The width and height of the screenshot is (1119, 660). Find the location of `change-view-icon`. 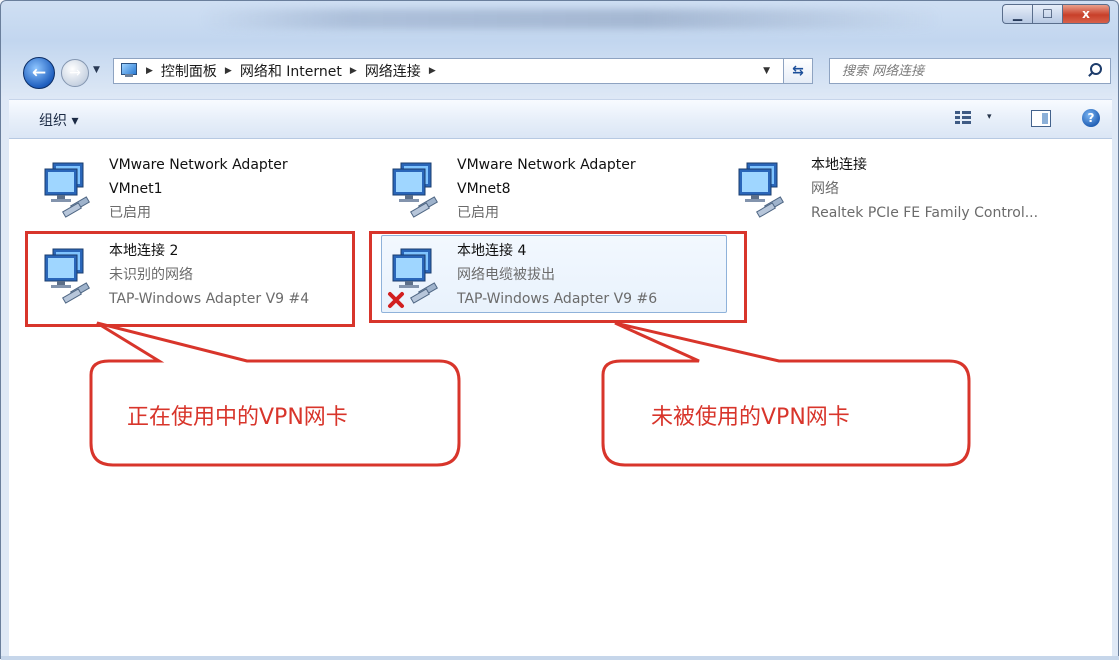

change-view-icon is located at coordinates (963, 118).